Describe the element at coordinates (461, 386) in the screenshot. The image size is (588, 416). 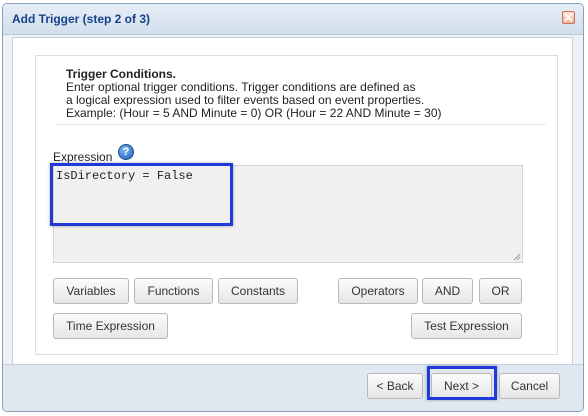
I see `next-button: Next >` at that location.